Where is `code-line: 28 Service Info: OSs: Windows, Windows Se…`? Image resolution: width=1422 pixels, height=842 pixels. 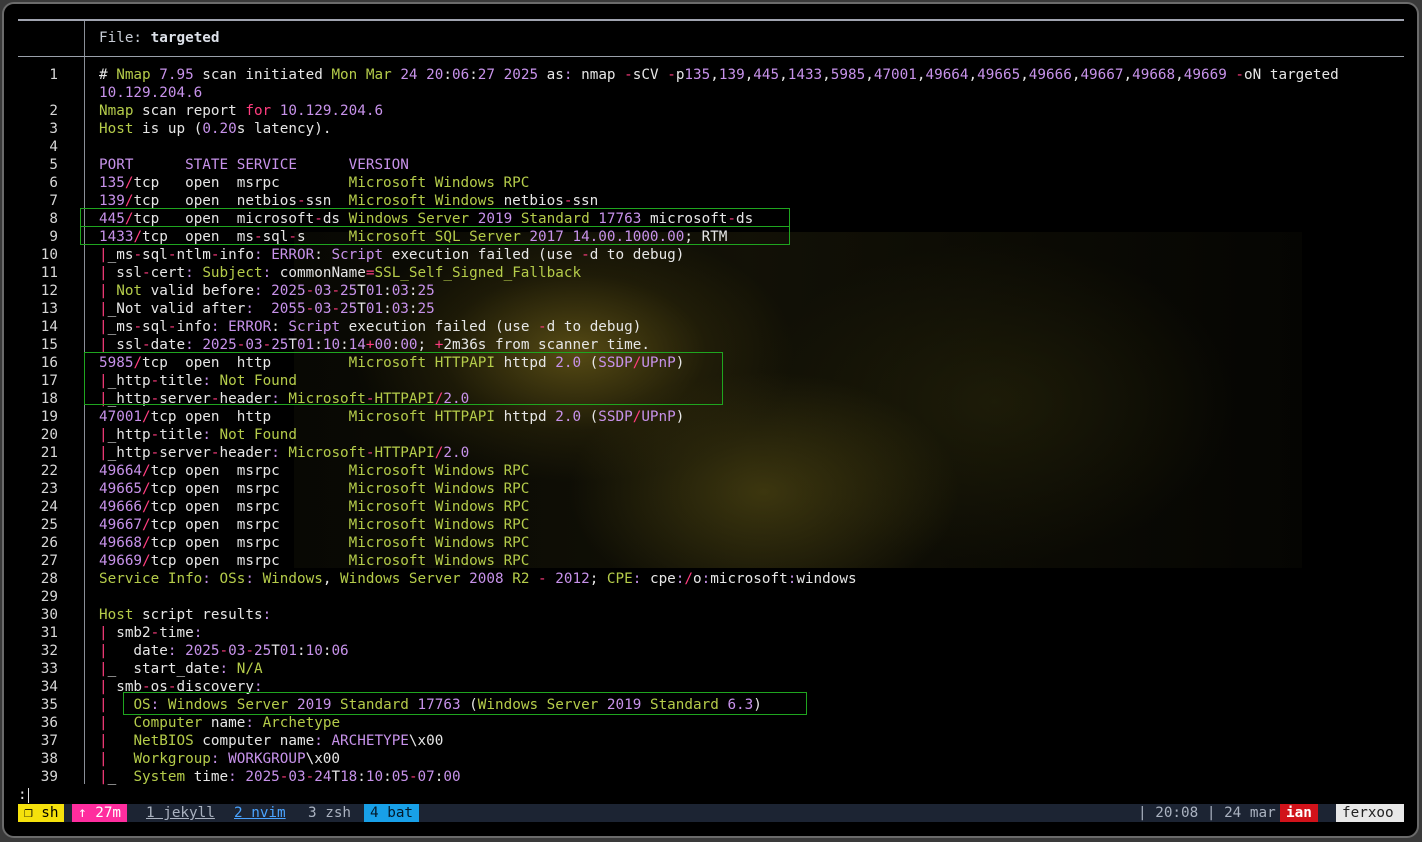 code-line: 28 Service Info: OSs: Windows, Windows Se… is located at coordinates (713, 579).